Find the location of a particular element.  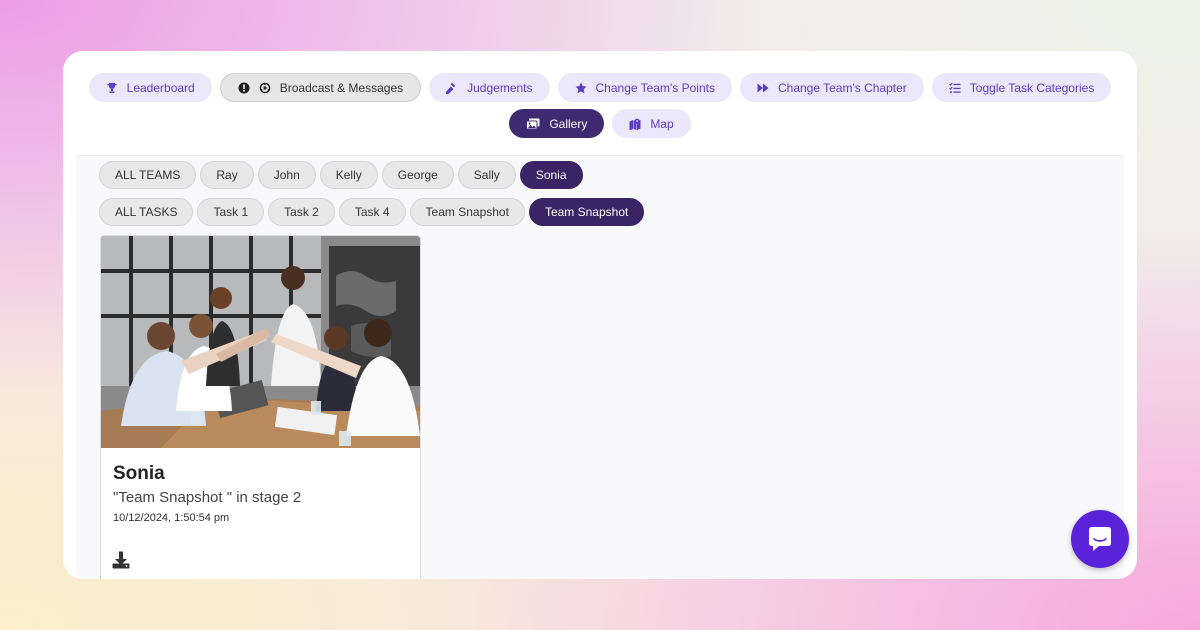

toggle-categories-button: Toggle Task Categories is located at coordinates (1021, 87).